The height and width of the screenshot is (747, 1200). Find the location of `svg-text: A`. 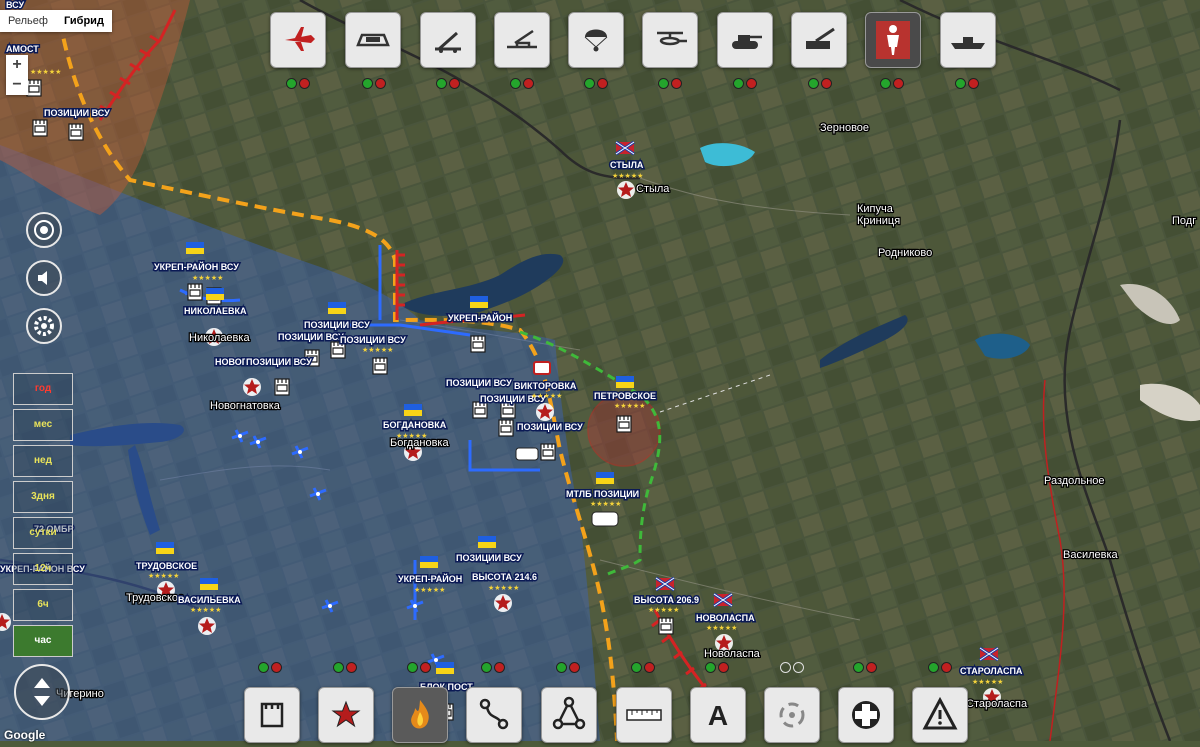

svg-text: A is located at coordinates (718, 715).